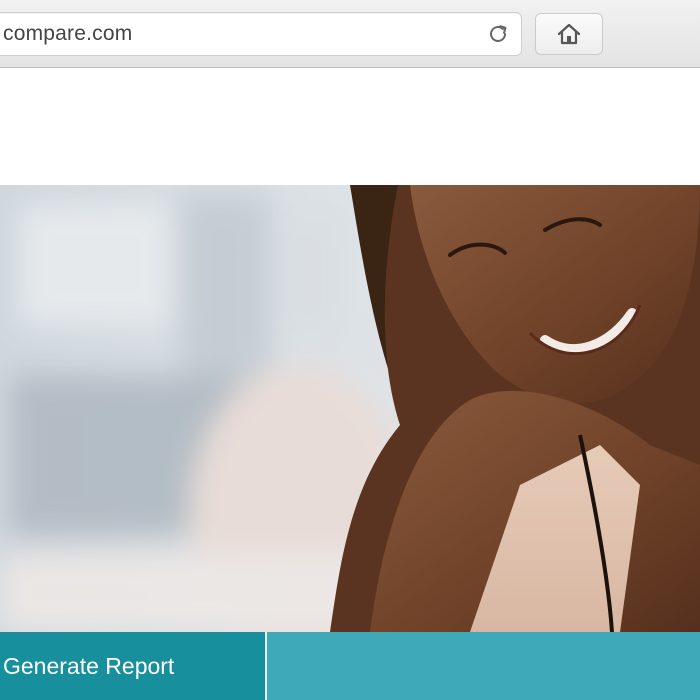 Image resolution: width=700 pixels, height=700 pixels. Describe the element at coordinates (483, 666) in the screenshot. I see `secondary-action-panel` at that location.